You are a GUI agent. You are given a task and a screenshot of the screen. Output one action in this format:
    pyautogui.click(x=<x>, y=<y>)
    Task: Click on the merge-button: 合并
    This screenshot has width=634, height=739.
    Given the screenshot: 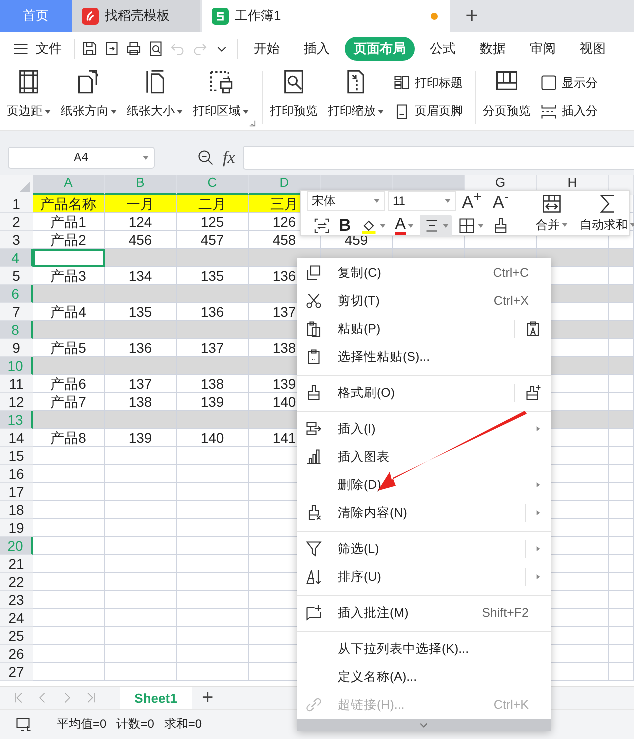 What is the action you would take?
    pyautogui.click(x=552, y=213)
    